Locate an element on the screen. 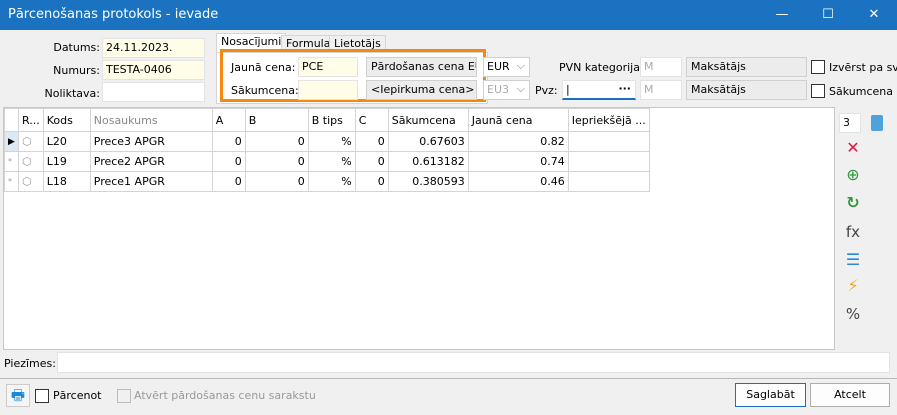 Image resolution: width=897 pixels, height=415 pixels. close-button: ✕ is located at coordinates (874, 15).